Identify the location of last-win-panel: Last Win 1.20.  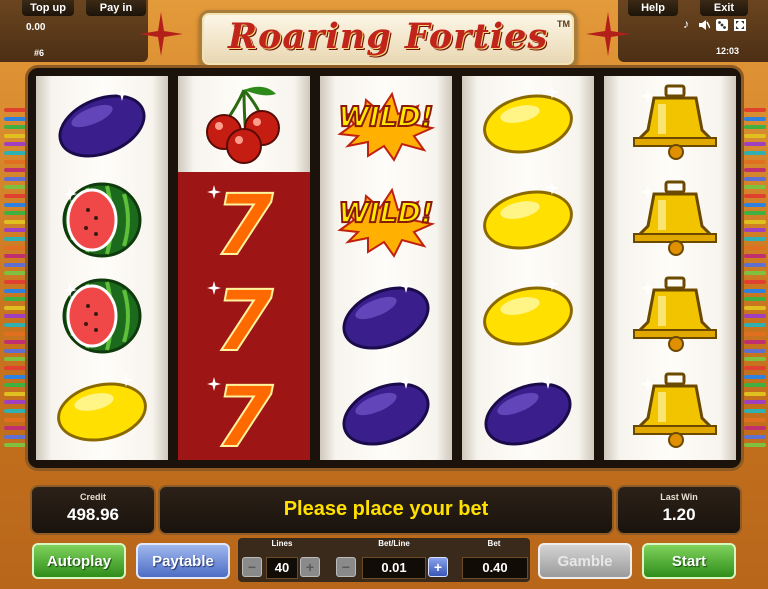
(679, 510).